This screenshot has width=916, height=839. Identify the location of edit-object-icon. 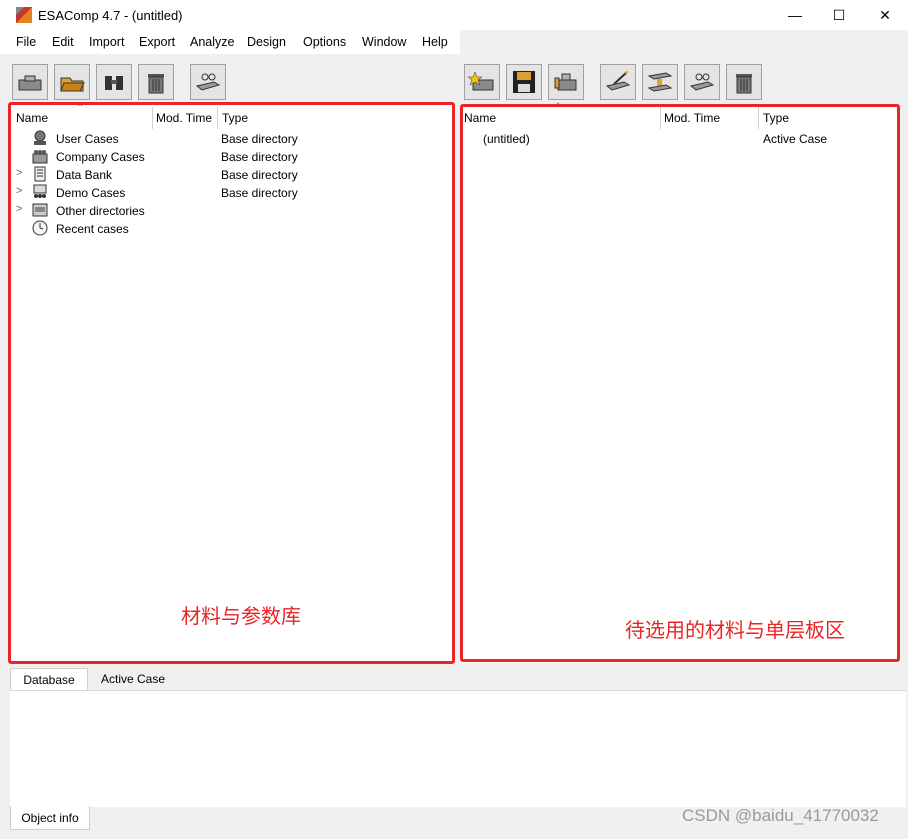
(565, 82).